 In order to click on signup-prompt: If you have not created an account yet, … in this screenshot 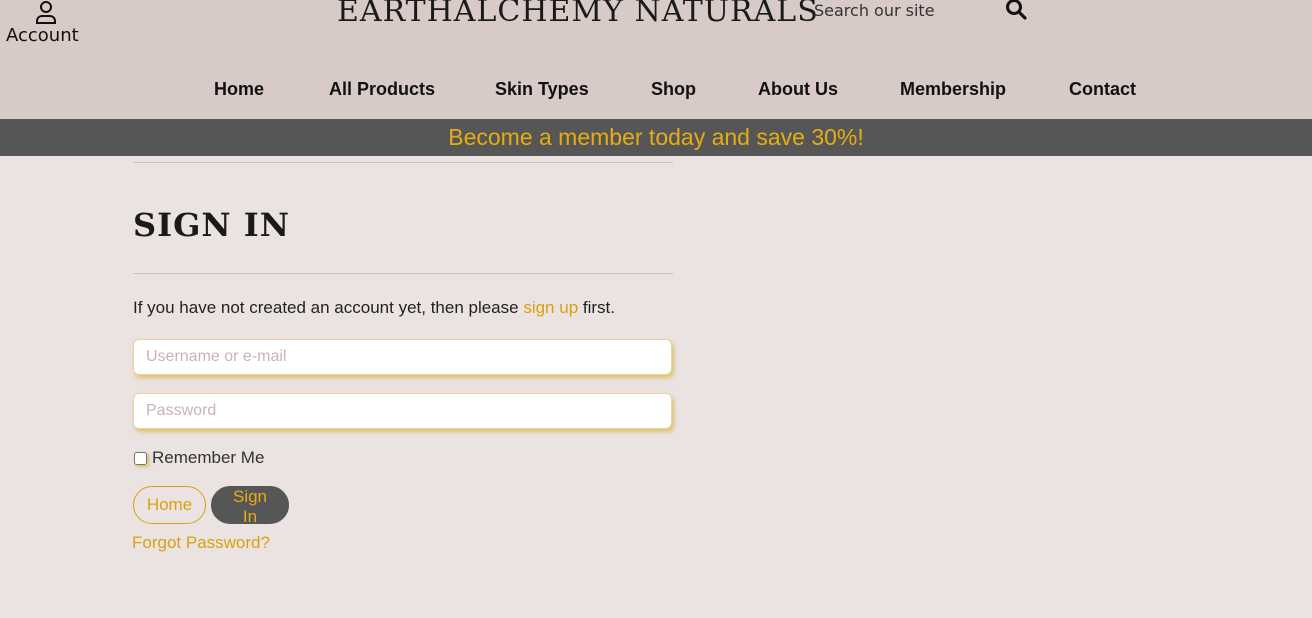, I will do `click(374, 308)`.